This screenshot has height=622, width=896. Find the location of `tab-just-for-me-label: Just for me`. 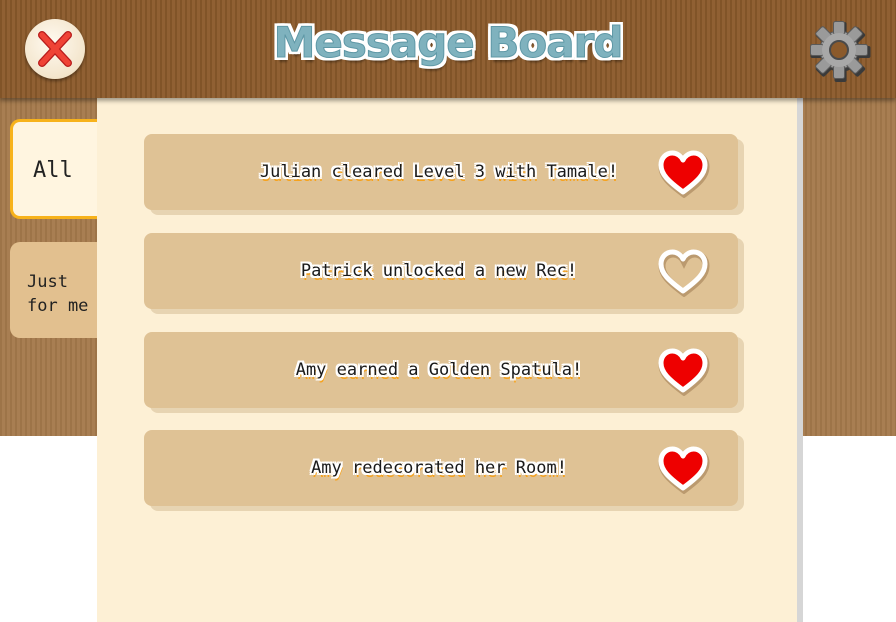

tab-just-for-me-label: Just for me is located at coordinates (58, 294).